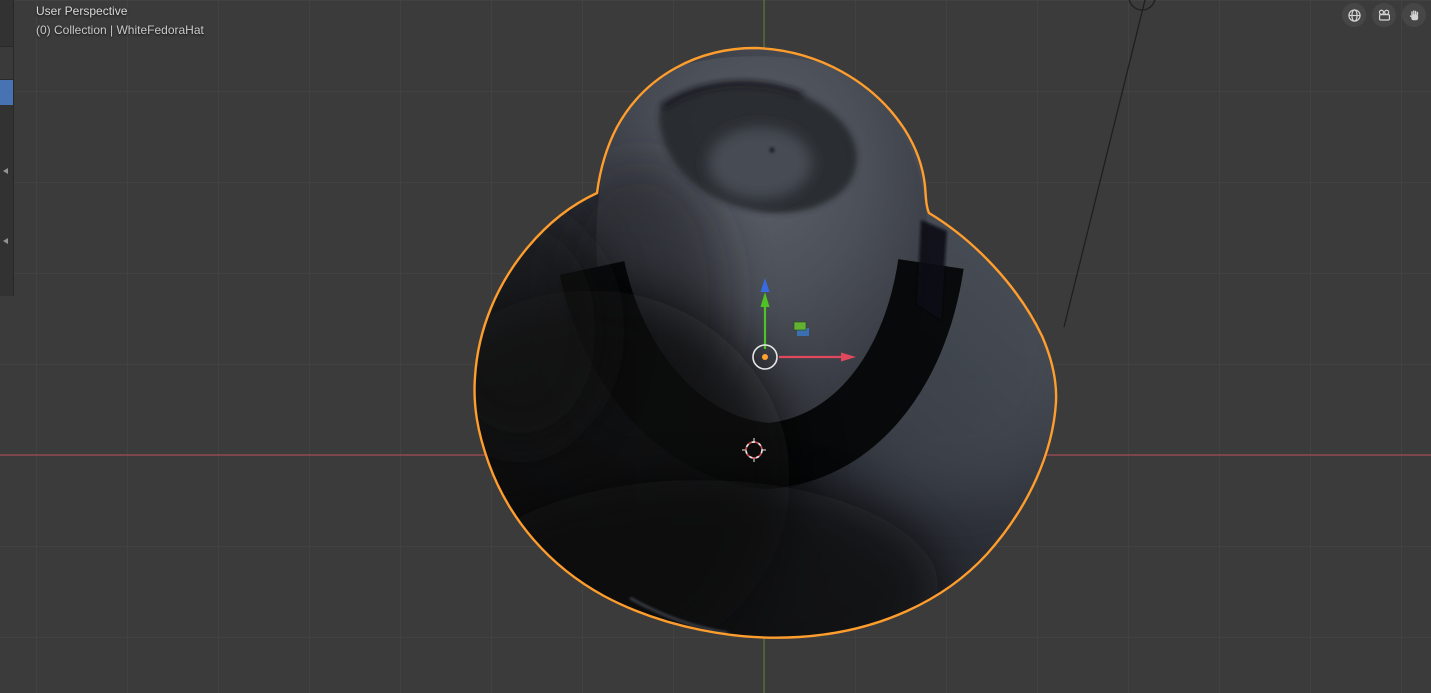 The image size is (1431, 693). Describe the element at coordinates (1109, 164) in the screenshot. I see `light-wire-object` at that location.